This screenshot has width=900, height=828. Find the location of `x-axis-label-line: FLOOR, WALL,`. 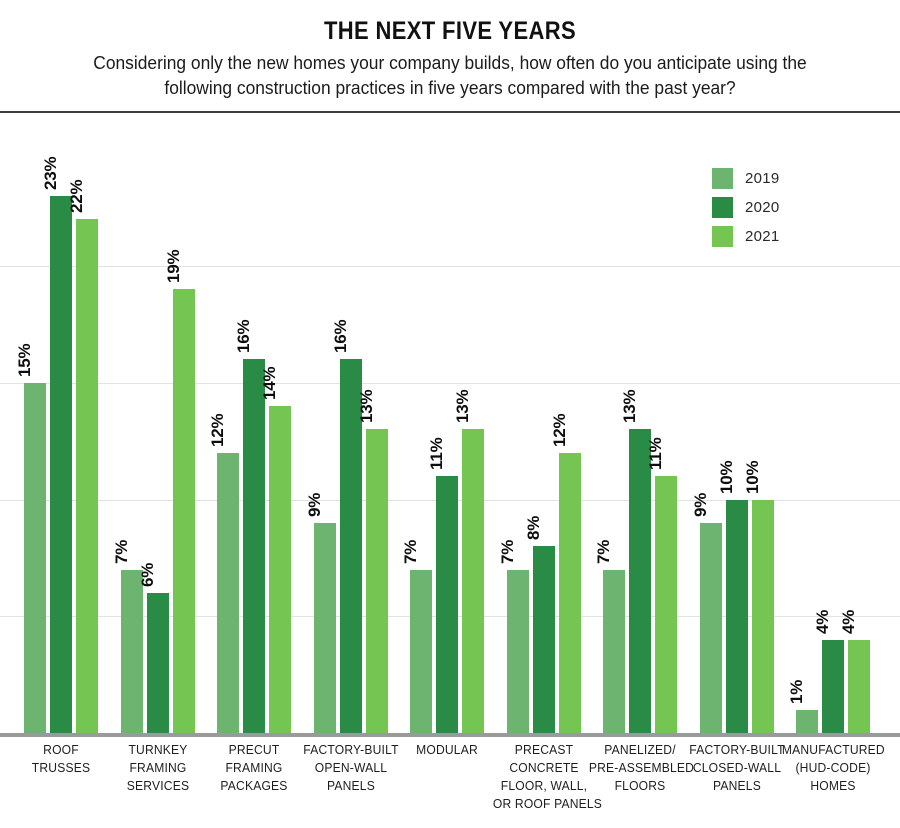

x-axis-label-line: FLOOR, WALL, is located at coordinates (543, 785).